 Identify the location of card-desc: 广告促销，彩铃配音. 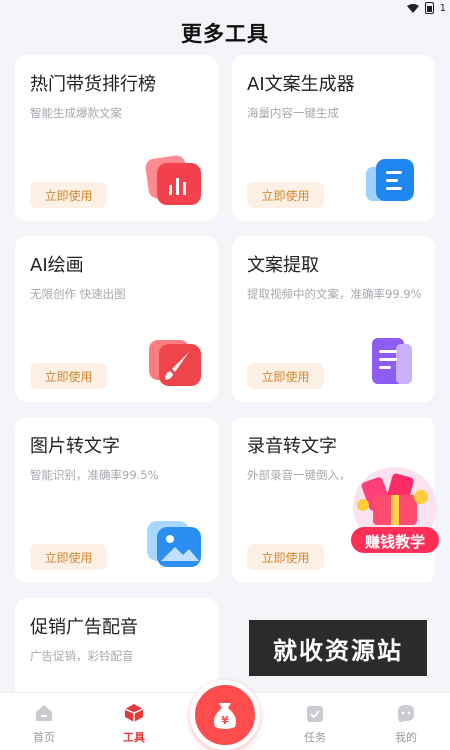
(82, 656).